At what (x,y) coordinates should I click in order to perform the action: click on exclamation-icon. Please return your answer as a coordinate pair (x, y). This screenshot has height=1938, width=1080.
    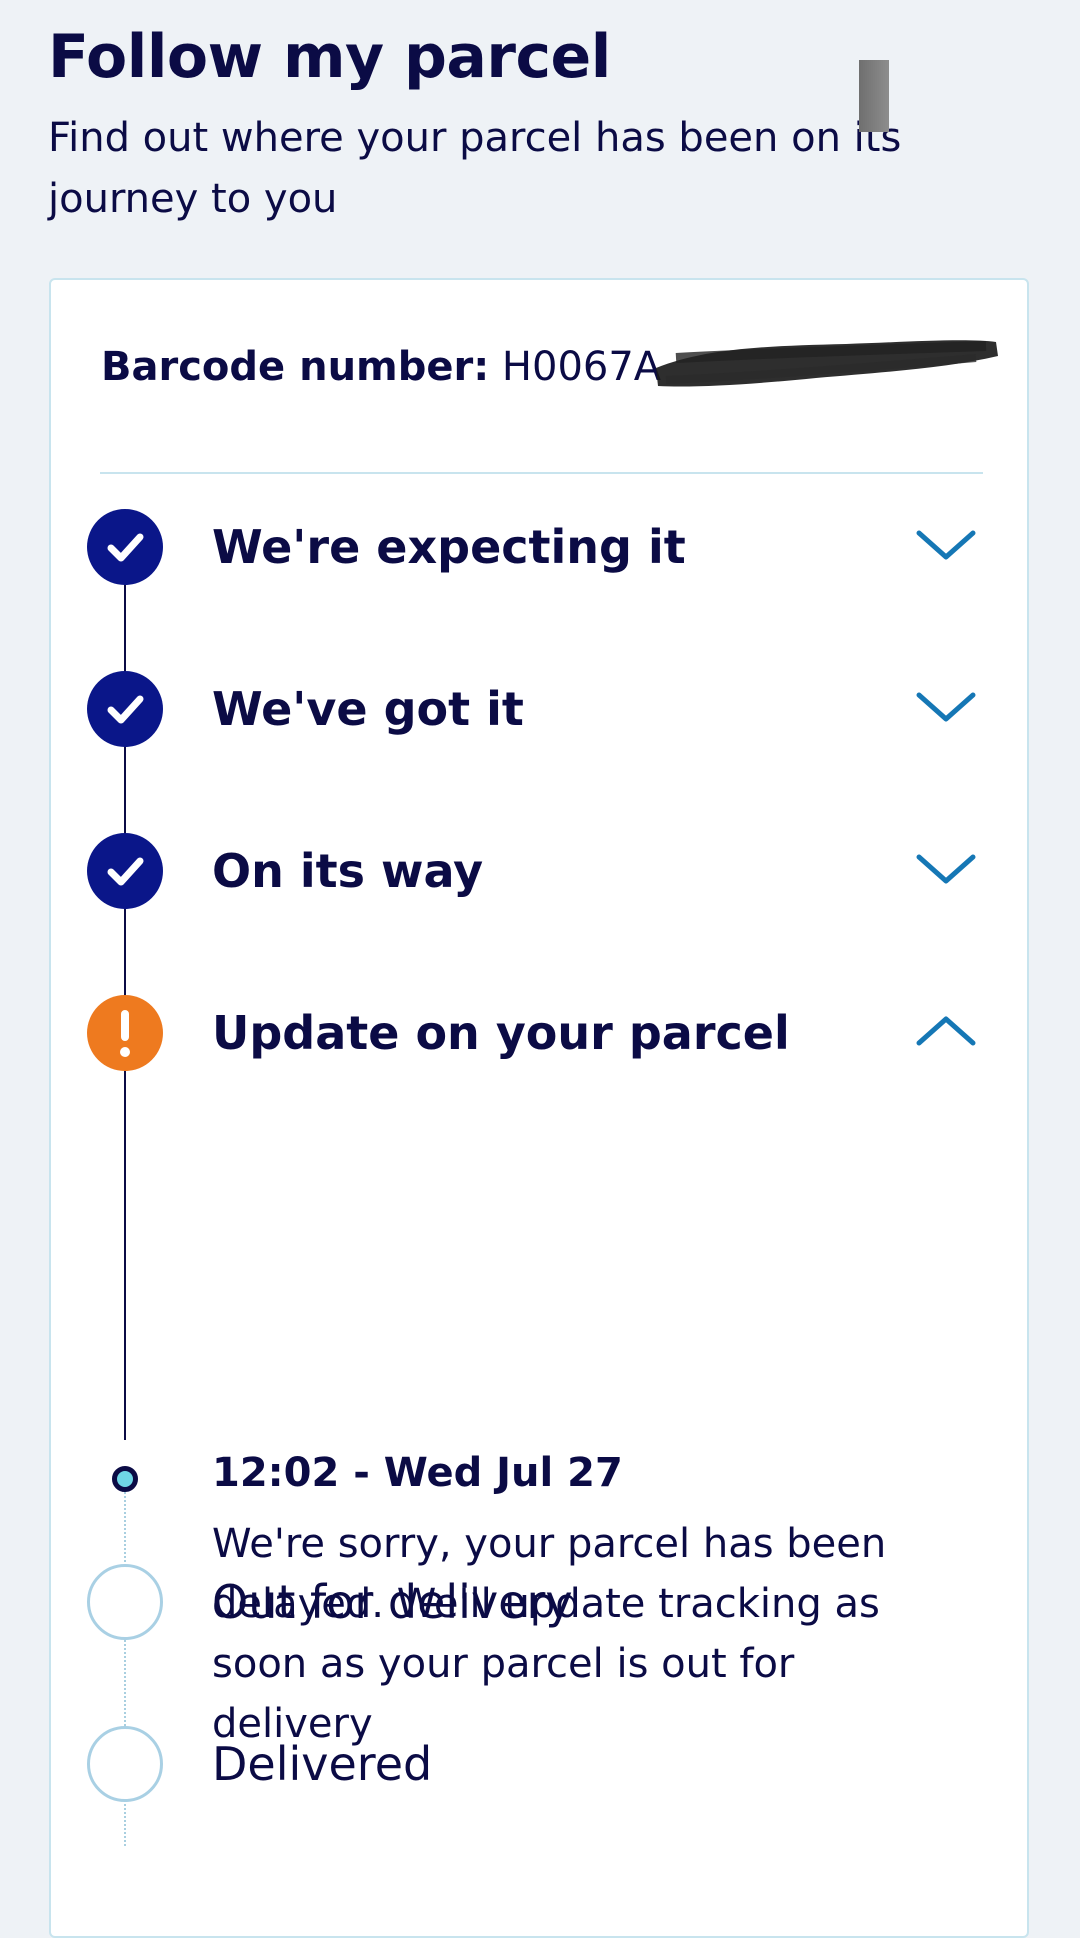
    Looking at the image, I should click on (125, 1033).